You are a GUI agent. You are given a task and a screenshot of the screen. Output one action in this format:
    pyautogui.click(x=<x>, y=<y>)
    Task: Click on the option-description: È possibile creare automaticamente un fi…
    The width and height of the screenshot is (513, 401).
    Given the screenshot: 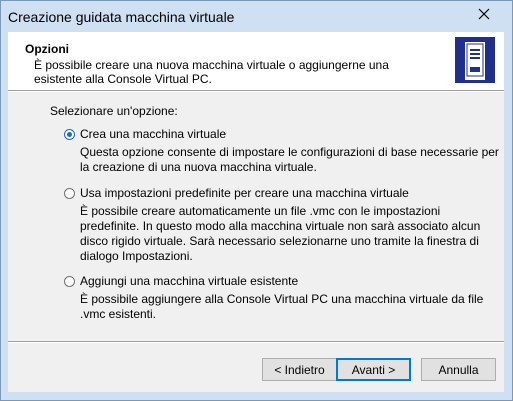 What is the action you would take?
    pyautogui.click(x=280, y=233)
    